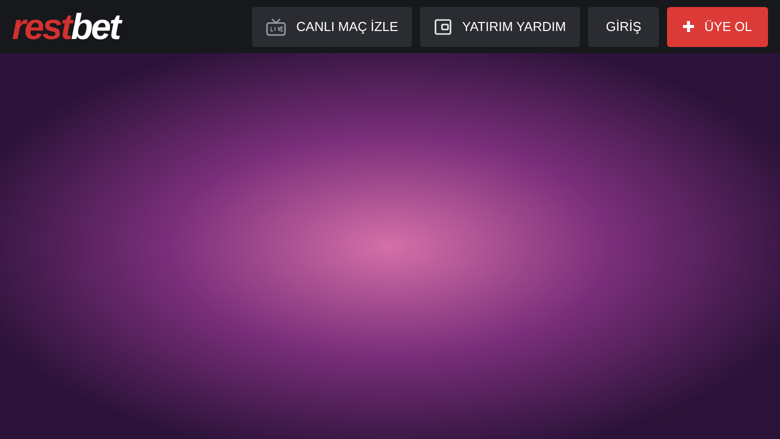 Image resolution: width=780 pixels, height=439 pixels. Describe the element at coordinates (276, 27) in the screenshot. I see `tv-icon` at that location.